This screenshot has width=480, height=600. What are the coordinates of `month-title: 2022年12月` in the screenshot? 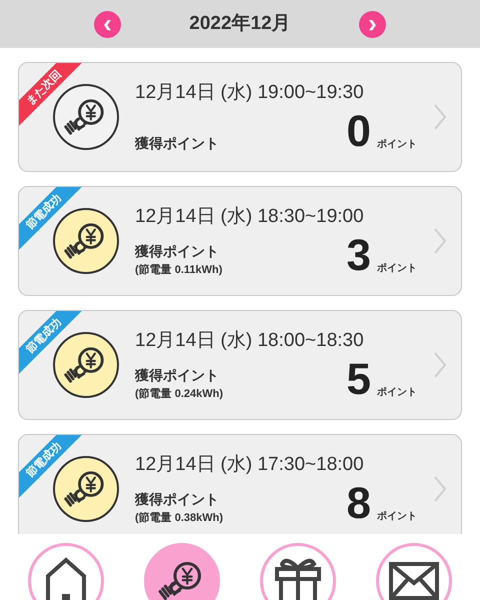 It's located at (240, 24).